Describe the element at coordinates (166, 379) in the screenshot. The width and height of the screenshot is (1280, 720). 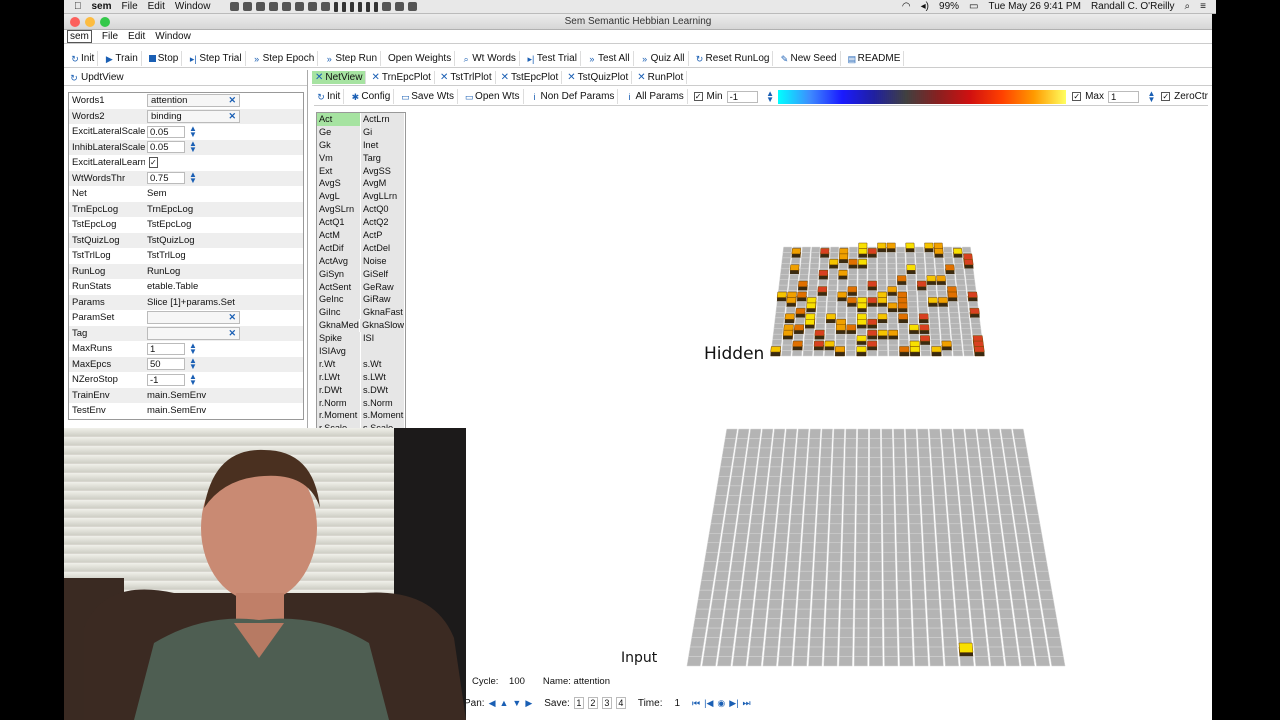
I see `field-number-input: -1` at that location.